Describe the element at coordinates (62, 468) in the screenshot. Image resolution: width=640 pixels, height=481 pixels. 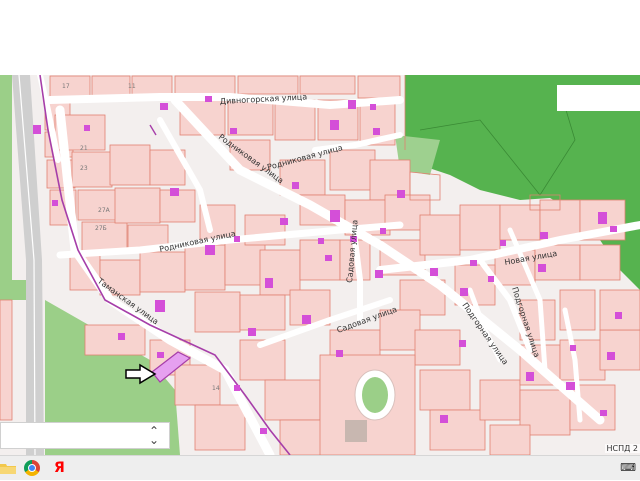
I see `yandex-icon: Я` at that location.